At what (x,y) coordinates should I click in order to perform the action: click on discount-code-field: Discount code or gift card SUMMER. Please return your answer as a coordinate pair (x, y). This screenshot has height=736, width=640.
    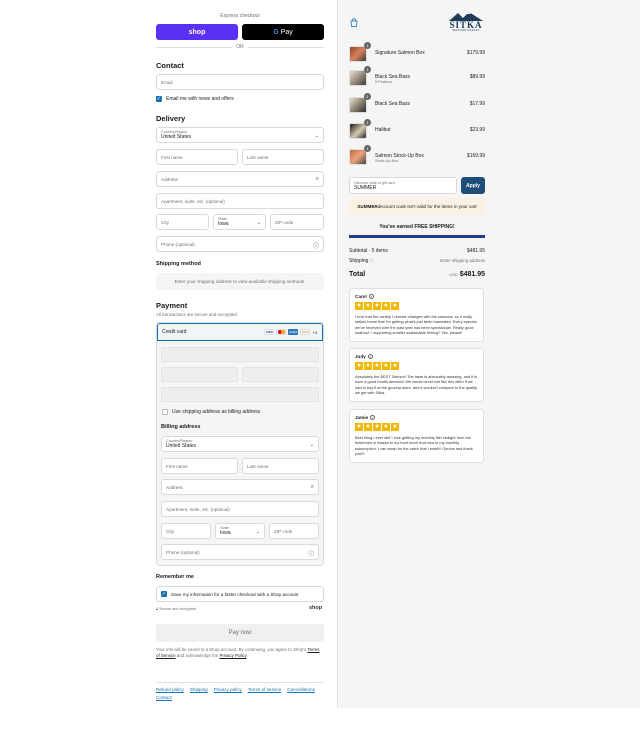
    Looking at the image, I should click on (403, 185).